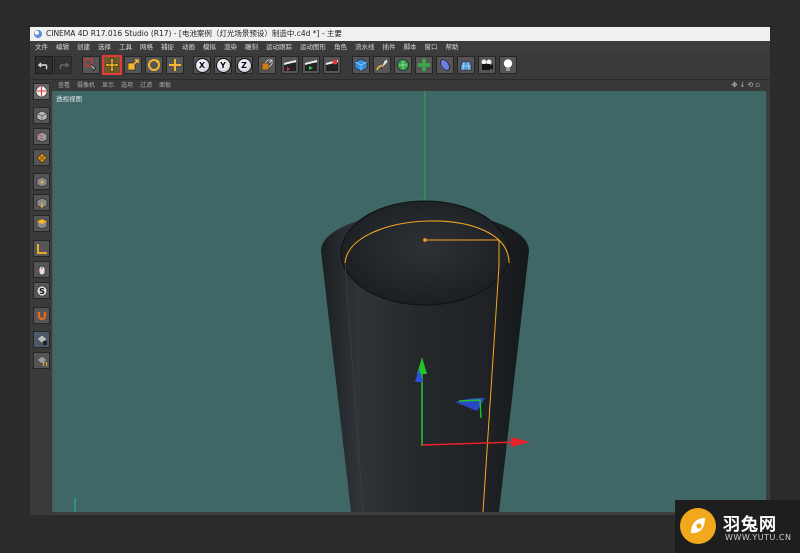 The height and width of the screenshot is (553, 800). Describe the element at coordinates (62, 47) in the screenshot. I see `menu-edit: 编辑` at that location.